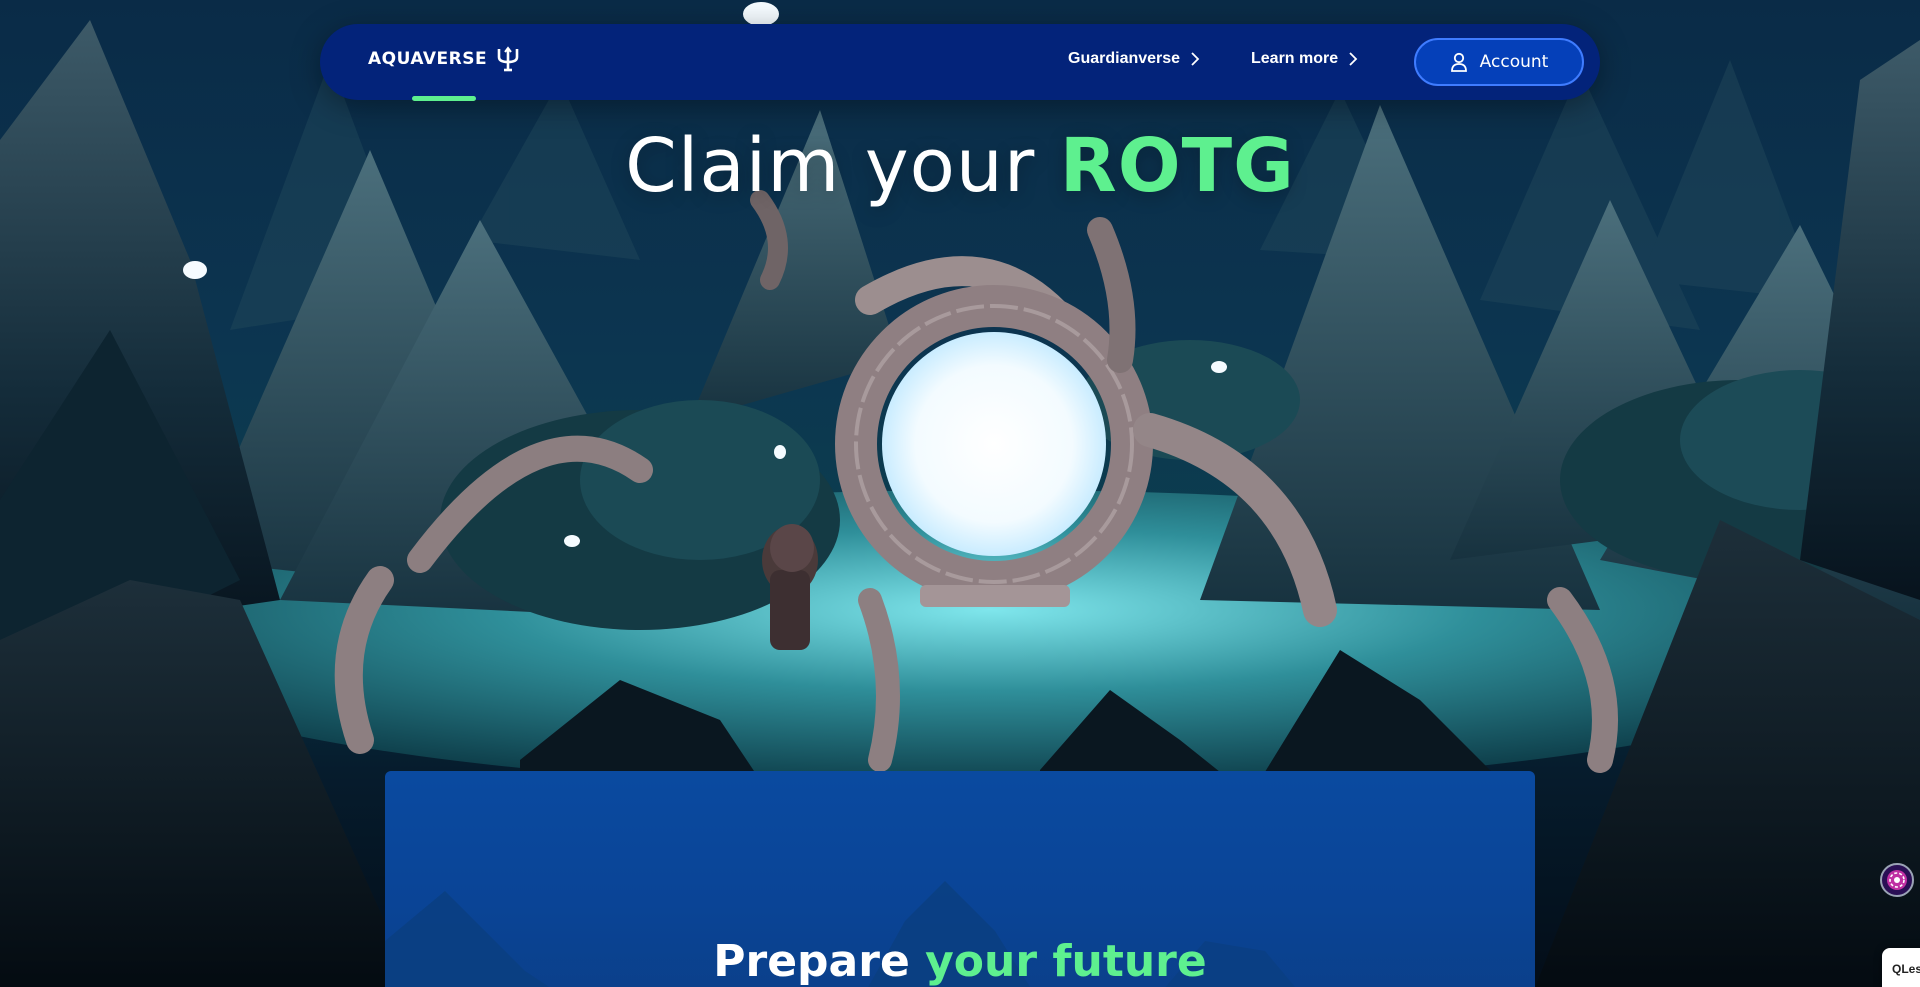 Image resolution: width=1920 pixels, height=987 pixels. I want to click on accessibility-widget-button, so click(1897, 880).